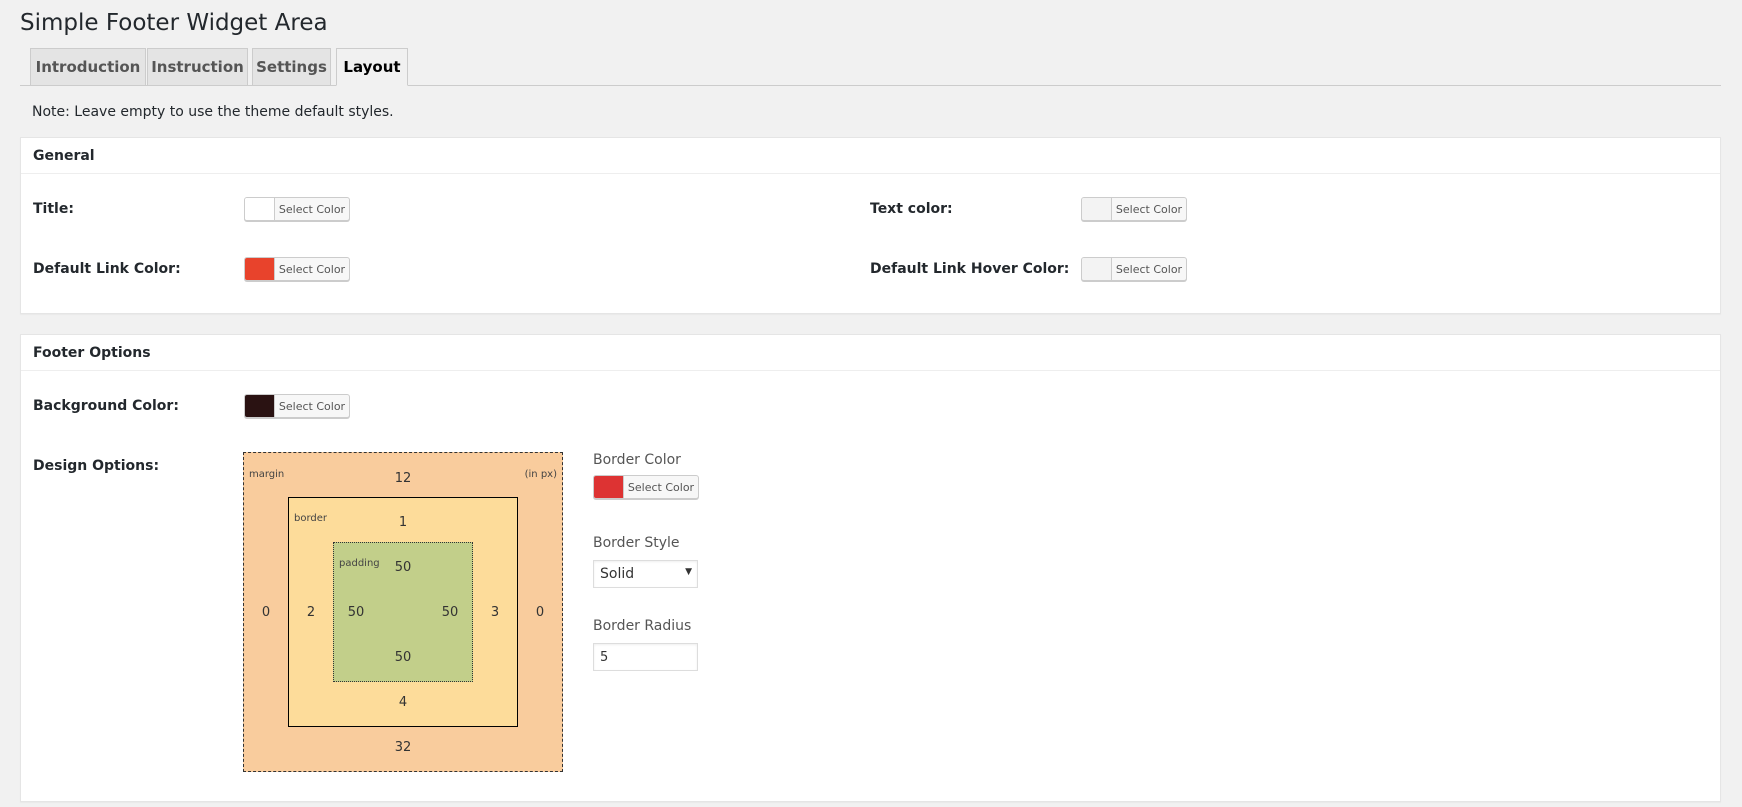 Image resolution: width=1742 pixels, height=807 pixels. I want to click on tab-layout: Layout, so click(372, 67).